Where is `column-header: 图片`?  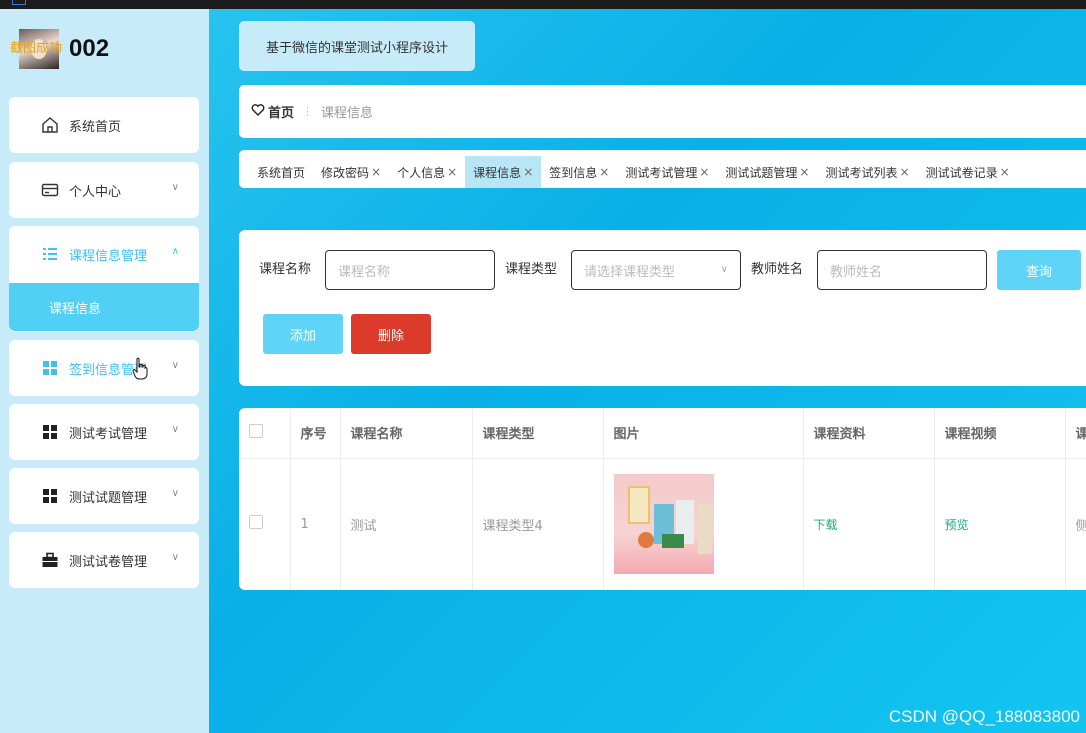
column-header: 图片 is located at coordinates (703, 433).